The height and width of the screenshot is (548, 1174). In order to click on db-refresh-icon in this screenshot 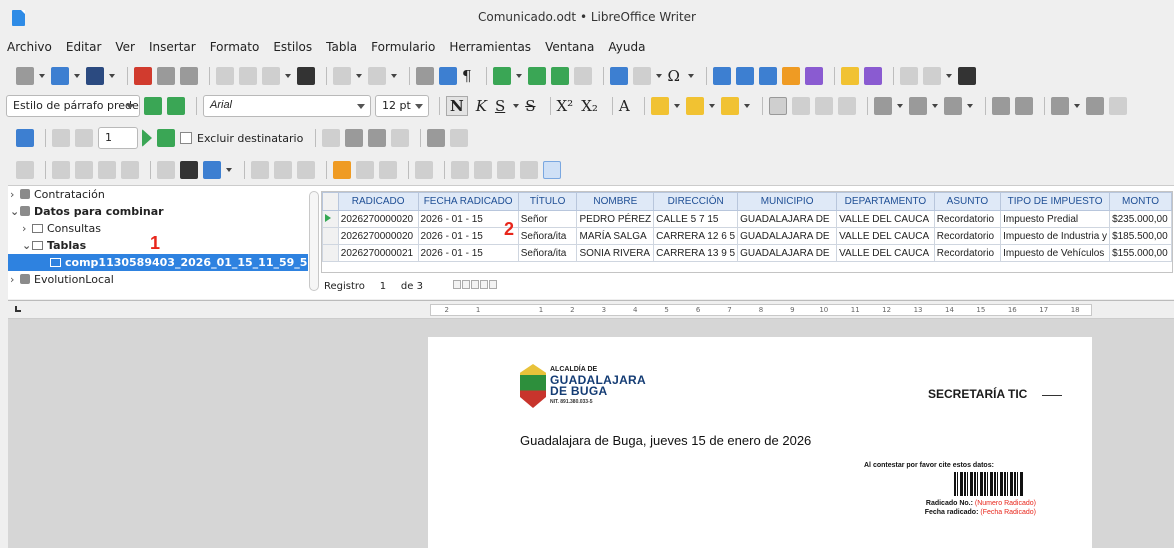, I will do `click(212, 170)`.